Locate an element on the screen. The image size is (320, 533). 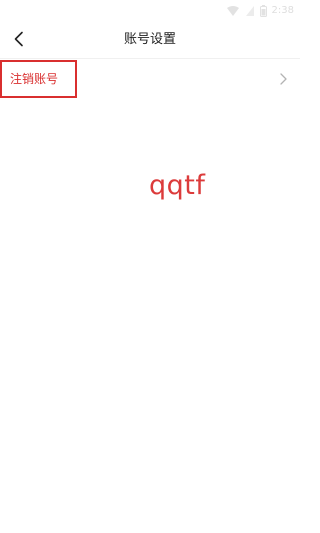
wifi-icon is located at coordinates (232, 11).